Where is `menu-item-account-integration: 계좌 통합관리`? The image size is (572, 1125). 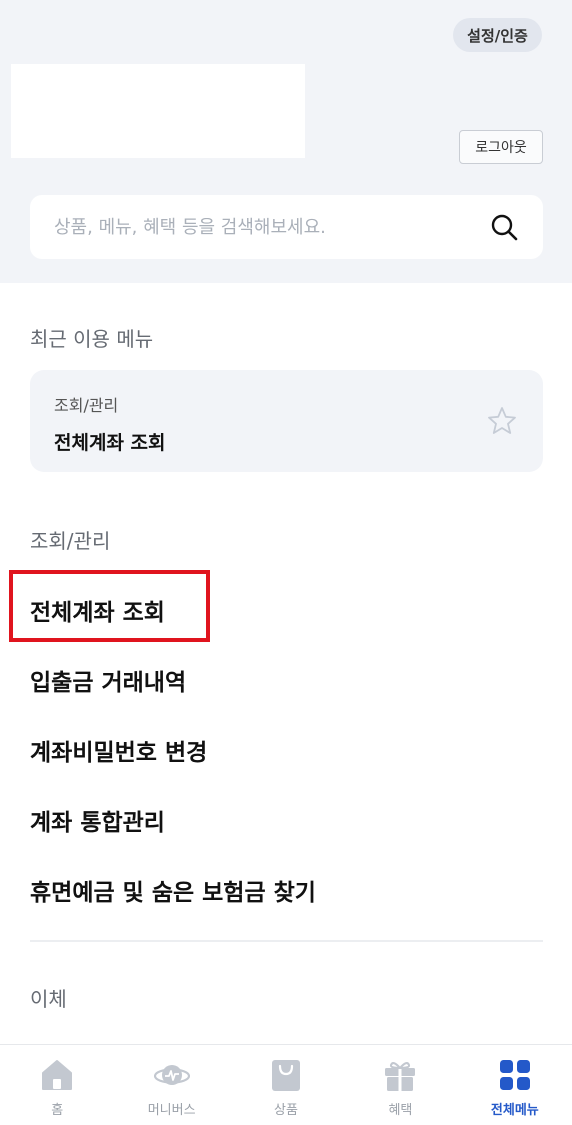
menu-item-account-integration: 계좌 통합관리 is located at coordinates (97, 820).